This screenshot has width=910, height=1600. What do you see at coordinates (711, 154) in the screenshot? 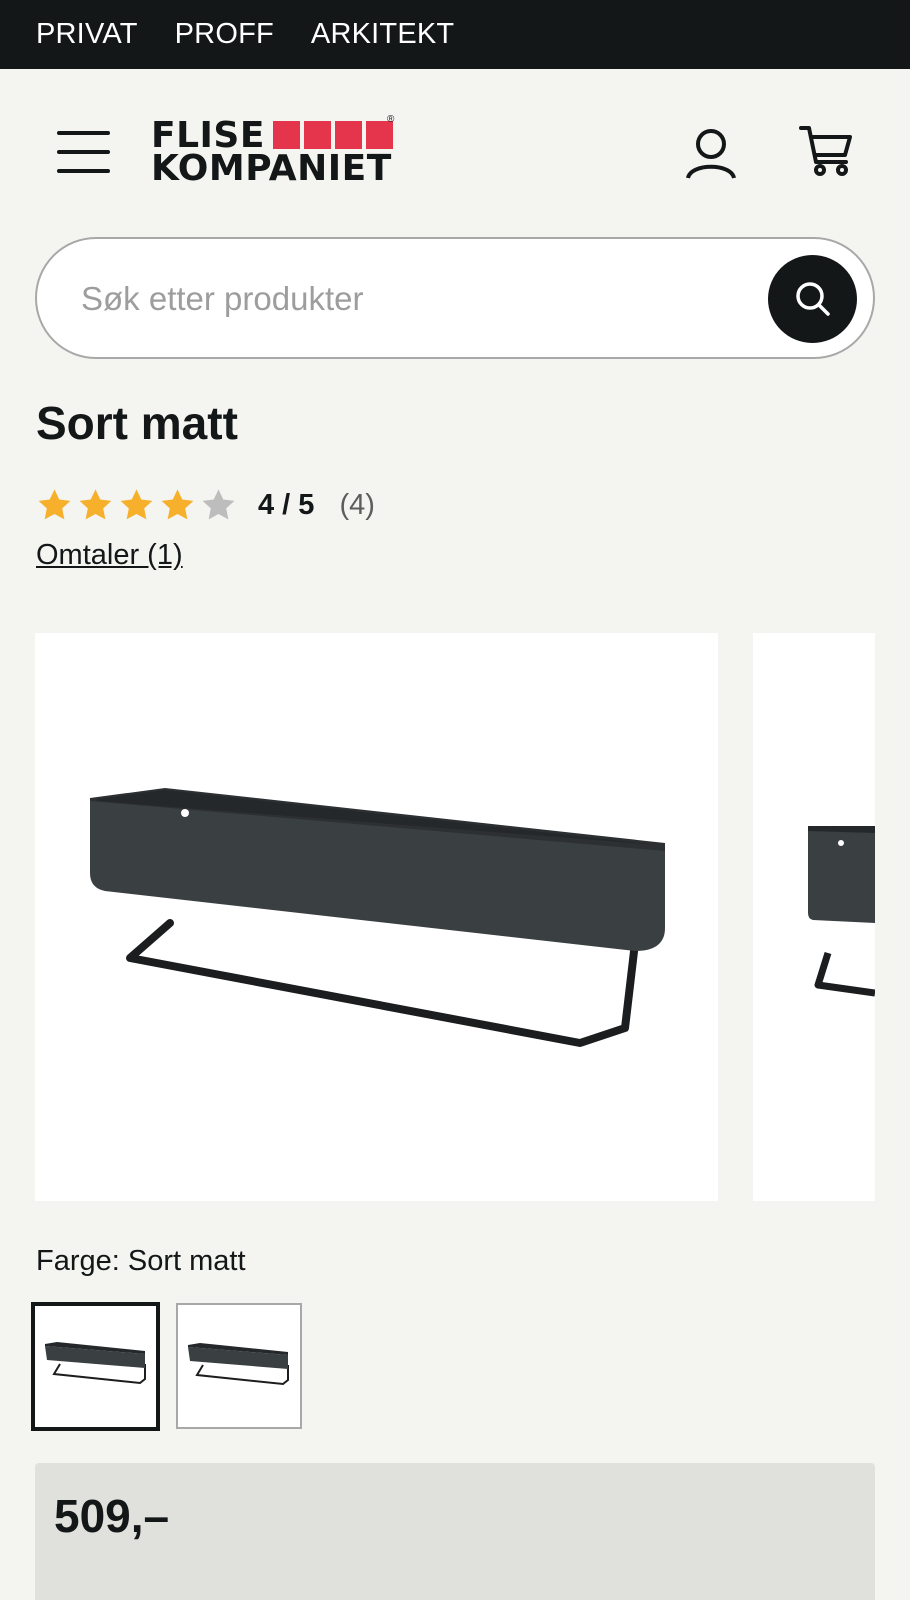
I see `user-icon` at bounding box center [711, 154].